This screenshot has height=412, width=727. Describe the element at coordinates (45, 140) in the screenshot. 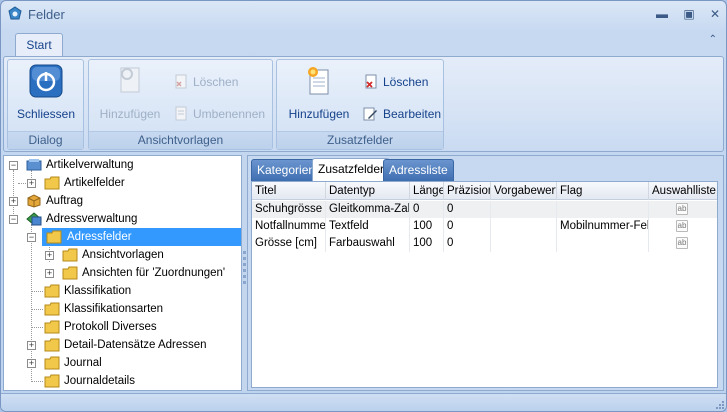

I see `group-label-dialog: Dialog` at that location.